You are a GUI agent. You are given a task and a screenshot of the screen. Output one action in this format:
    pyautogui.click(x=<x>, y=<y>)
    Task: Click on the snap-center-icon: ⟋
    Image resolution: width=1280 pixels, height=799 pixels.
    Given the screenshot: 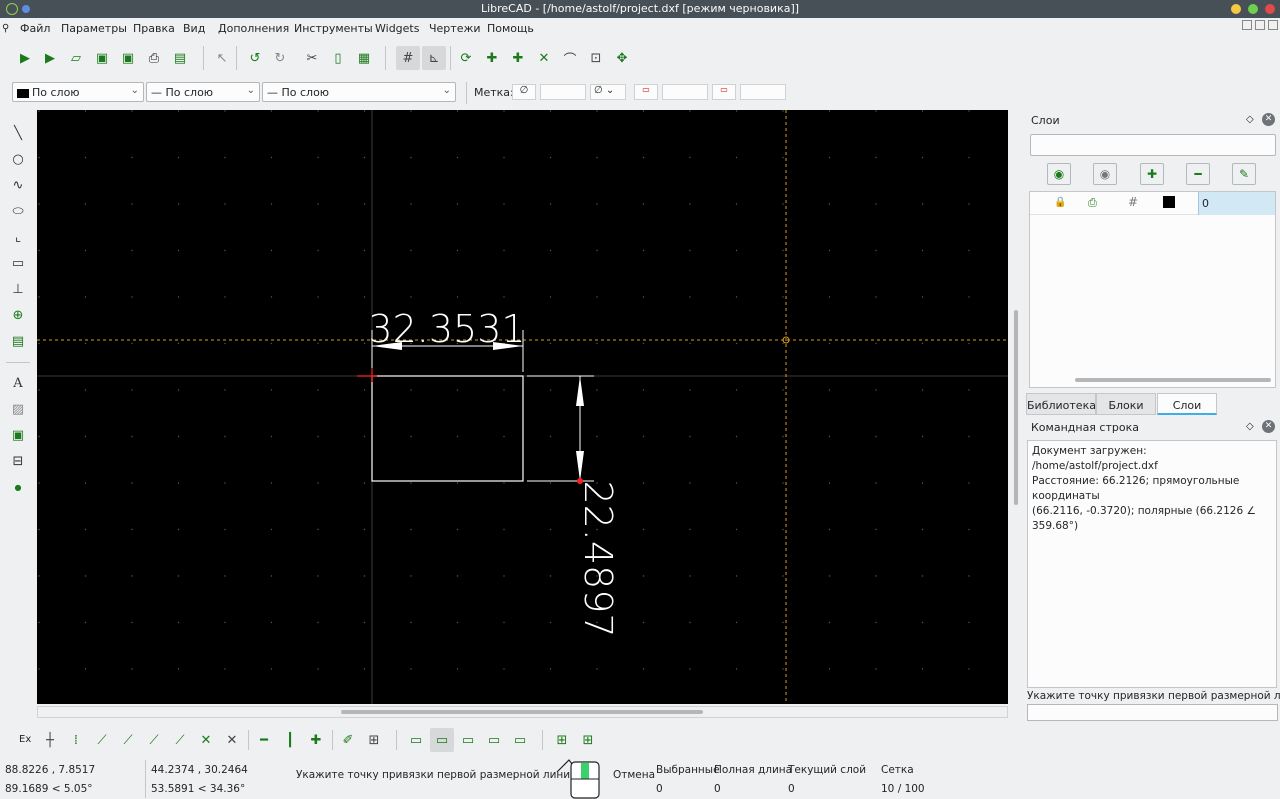 What is the action you would take?
    pyautogui.click(x=154, y=740)
    